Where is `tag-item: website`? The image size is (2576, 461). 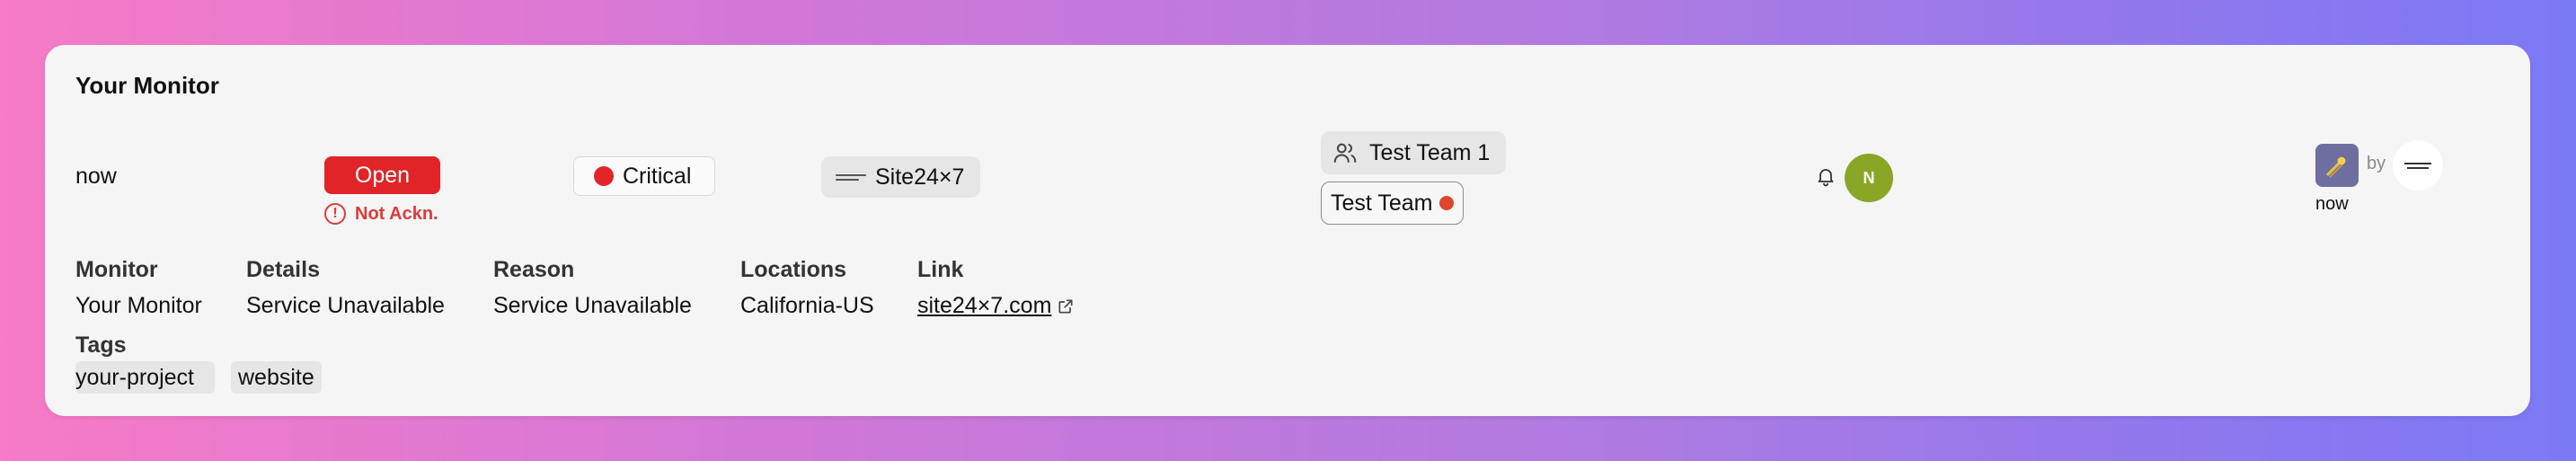 tag-item: website is located at coordinates (276, 377).